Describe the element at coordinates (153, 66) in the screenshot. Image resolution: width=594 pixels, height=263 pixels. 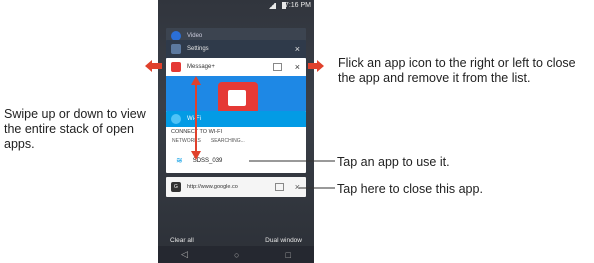
I see `left-arrow-icon` at that location.